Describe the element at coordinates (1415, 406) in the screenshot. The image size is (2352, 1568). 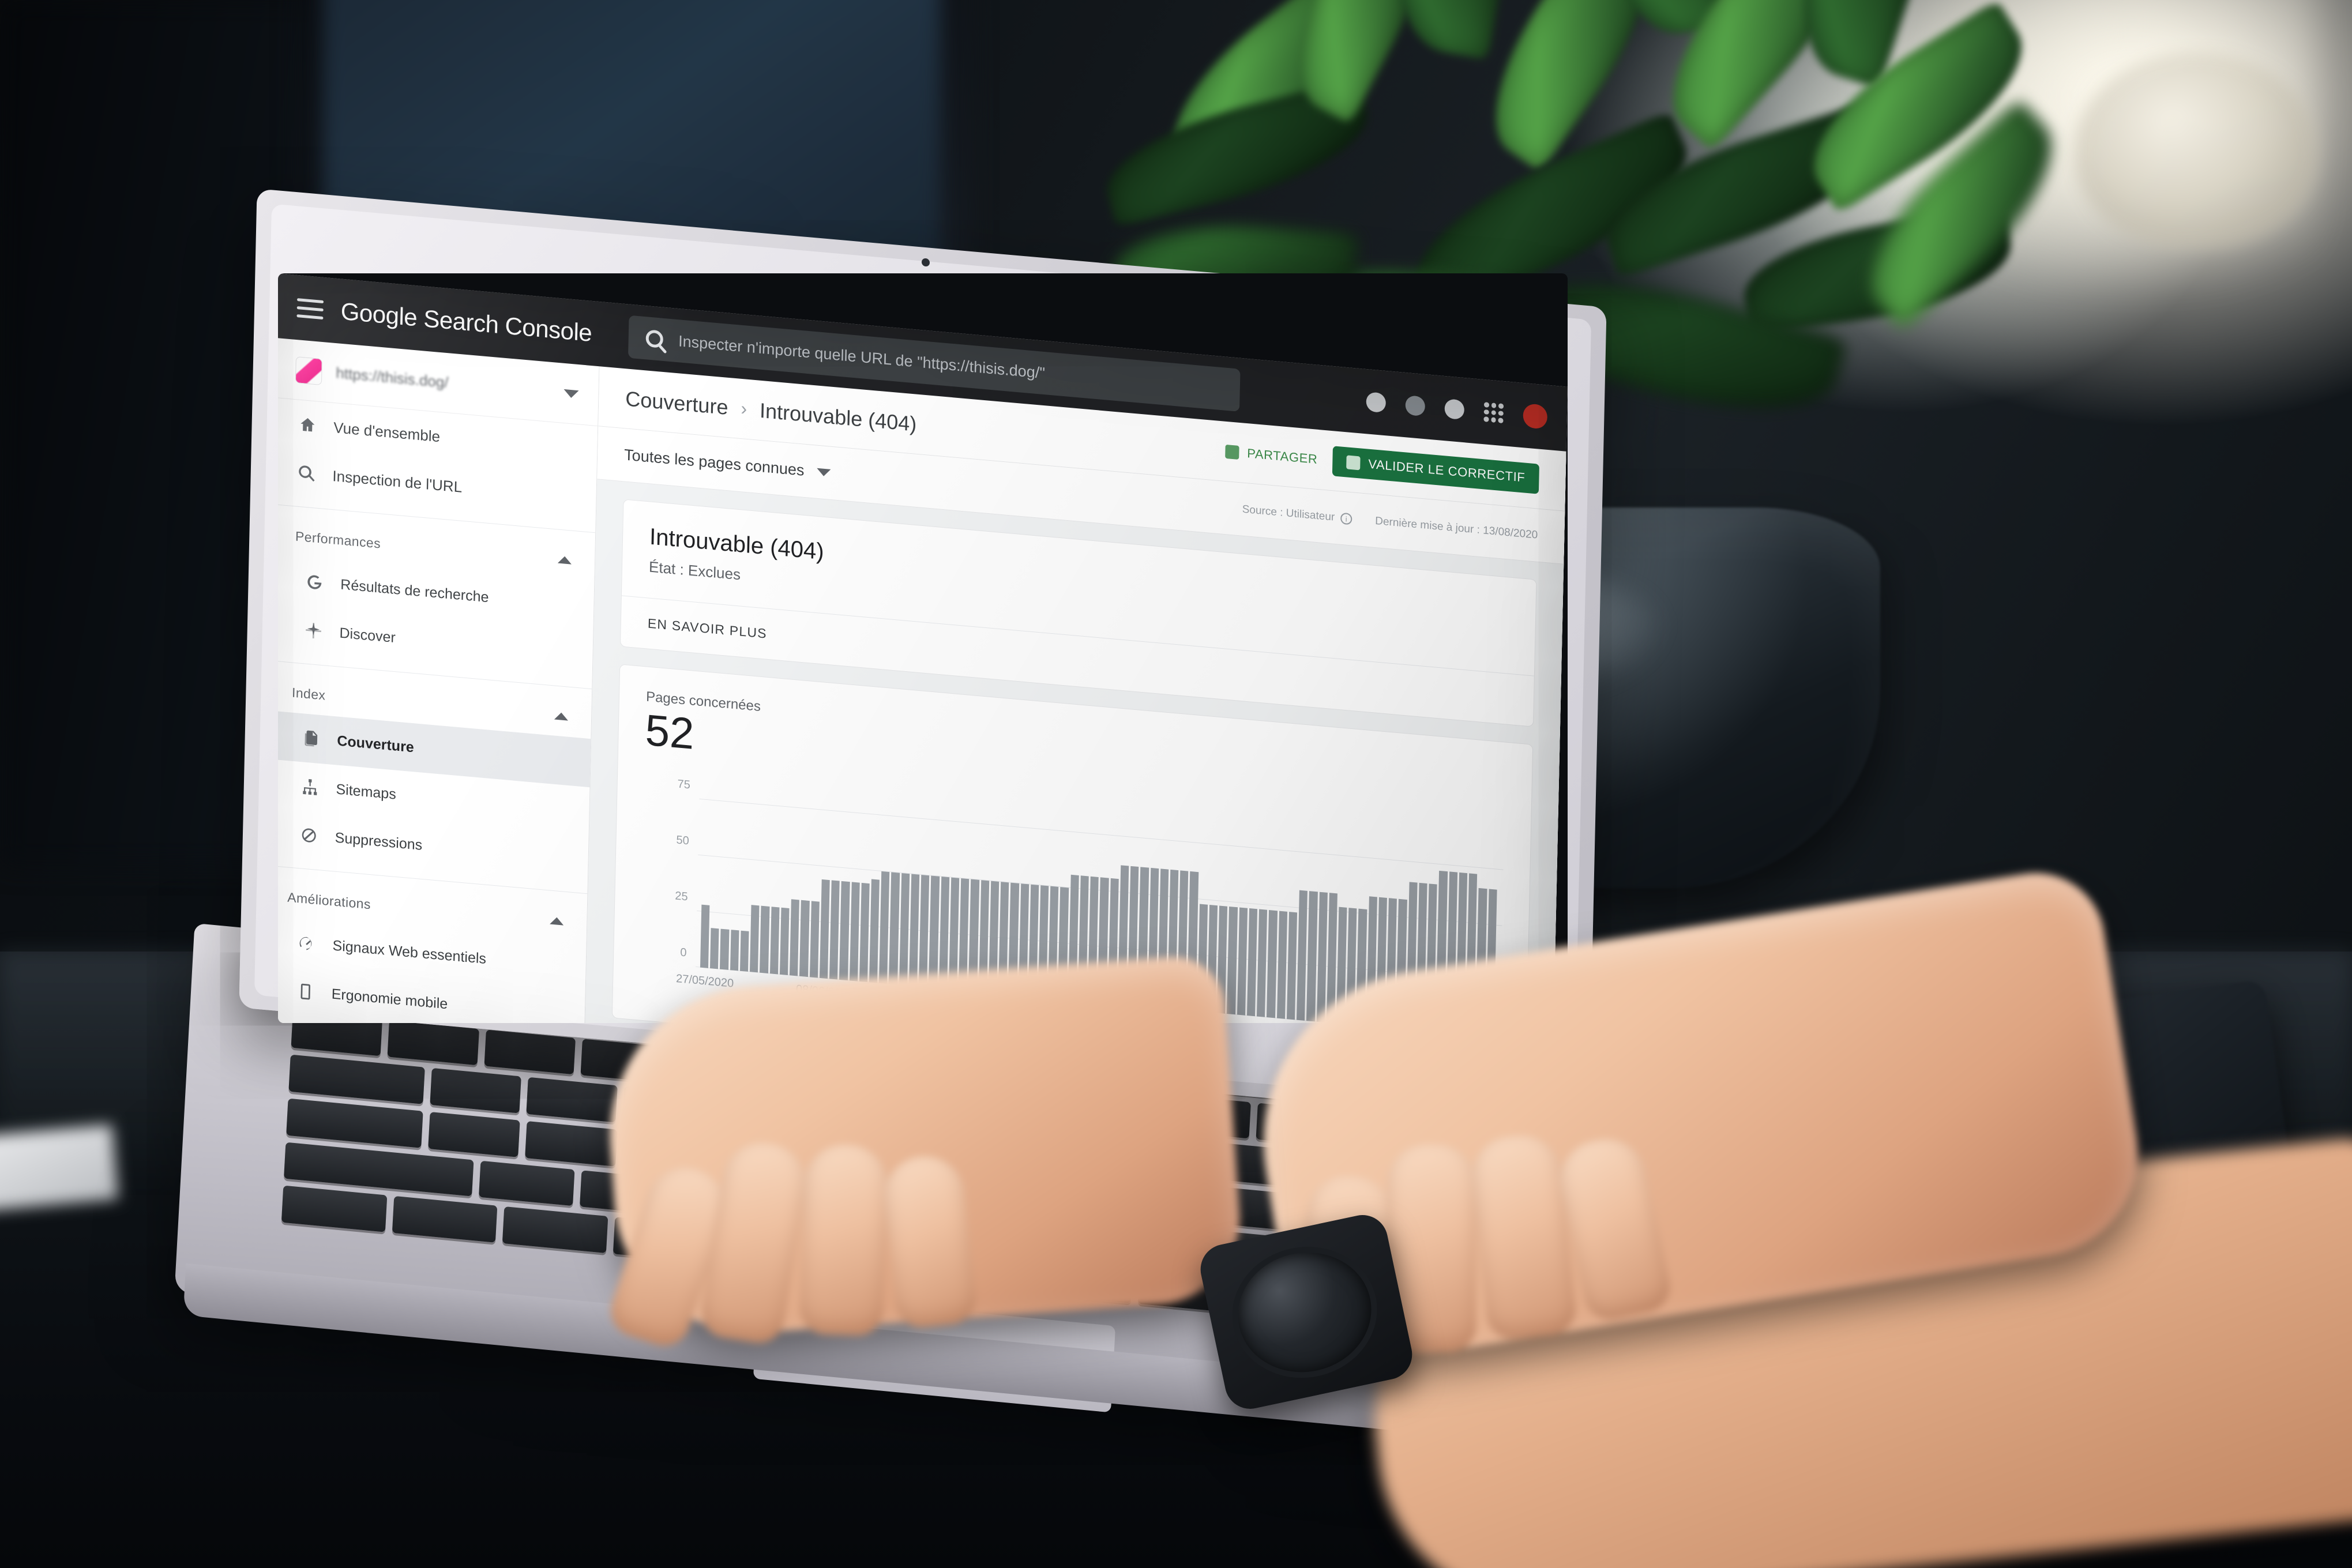
I see `feedback-icon` at that location.